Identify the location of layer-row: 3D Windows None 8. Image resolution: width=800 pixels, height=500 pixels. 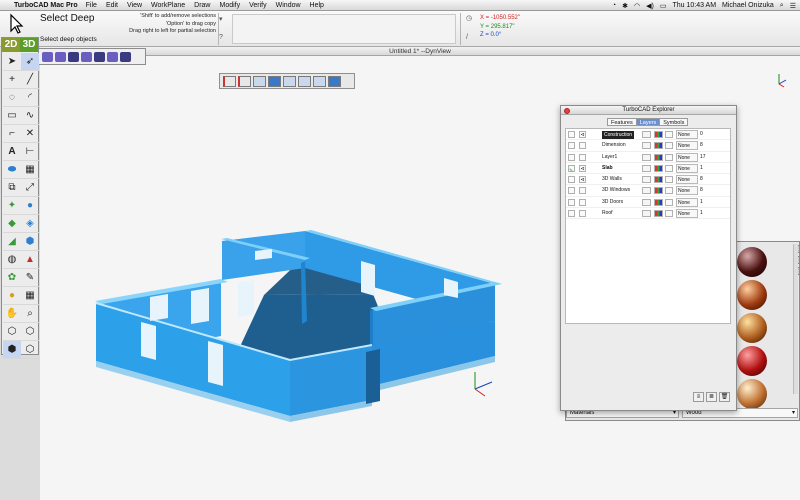
(648, 191).